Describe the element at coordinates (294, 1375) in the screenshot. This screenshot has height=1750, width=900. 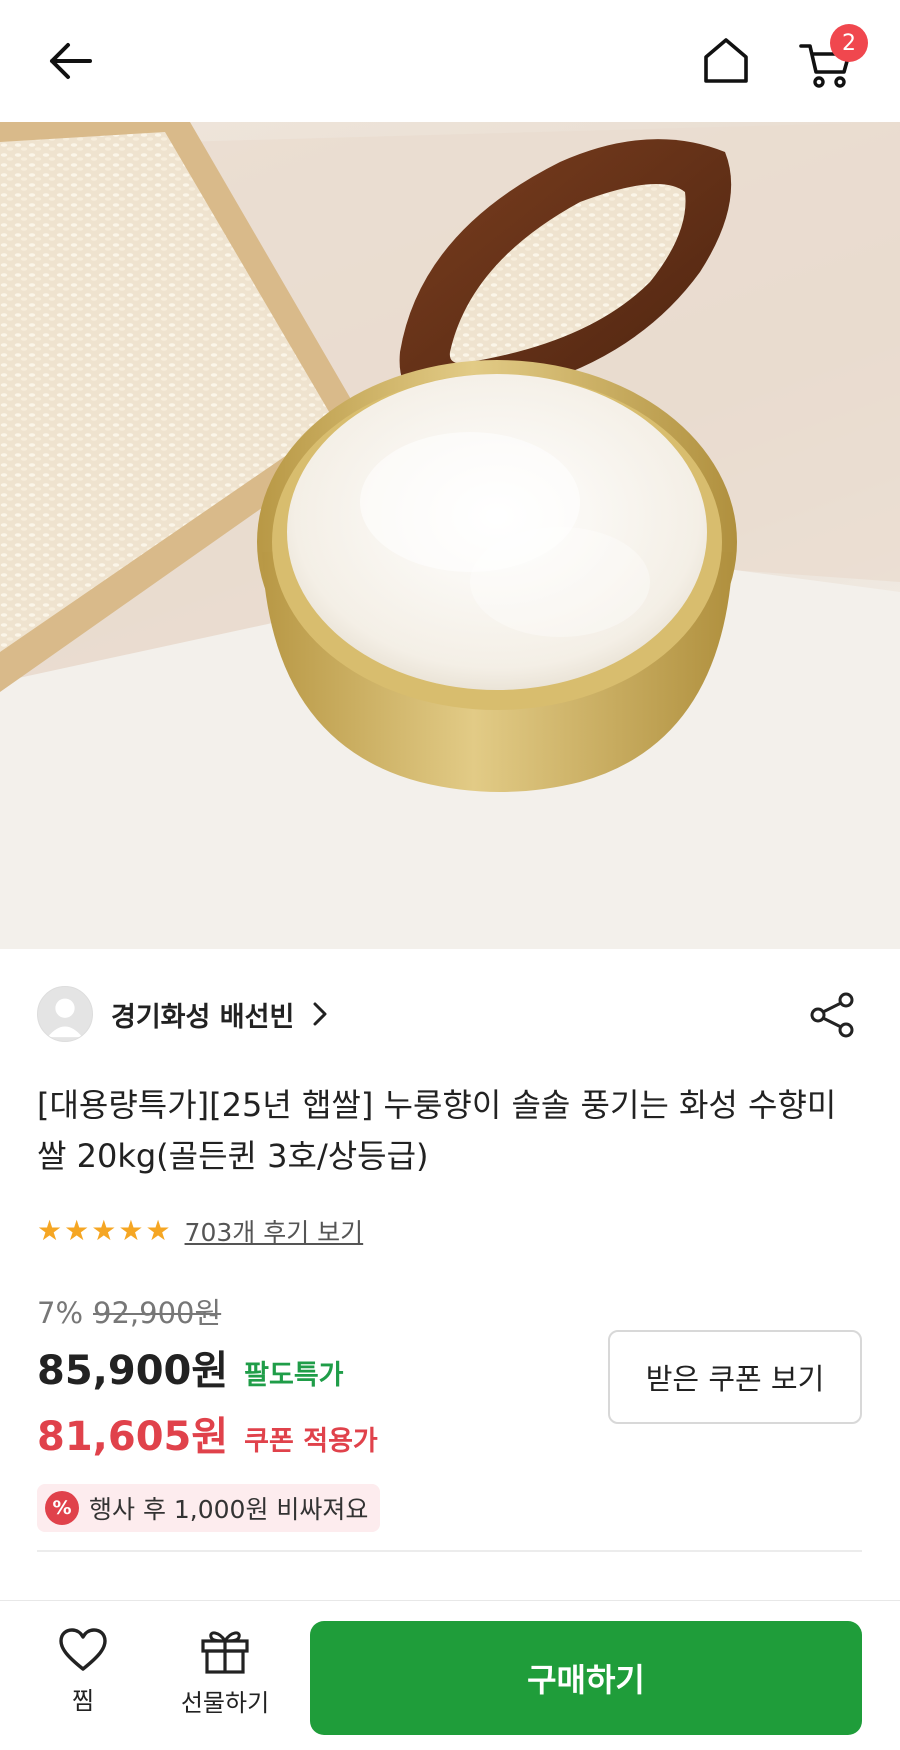
I see `sale-label: 팔도특가` at that location.